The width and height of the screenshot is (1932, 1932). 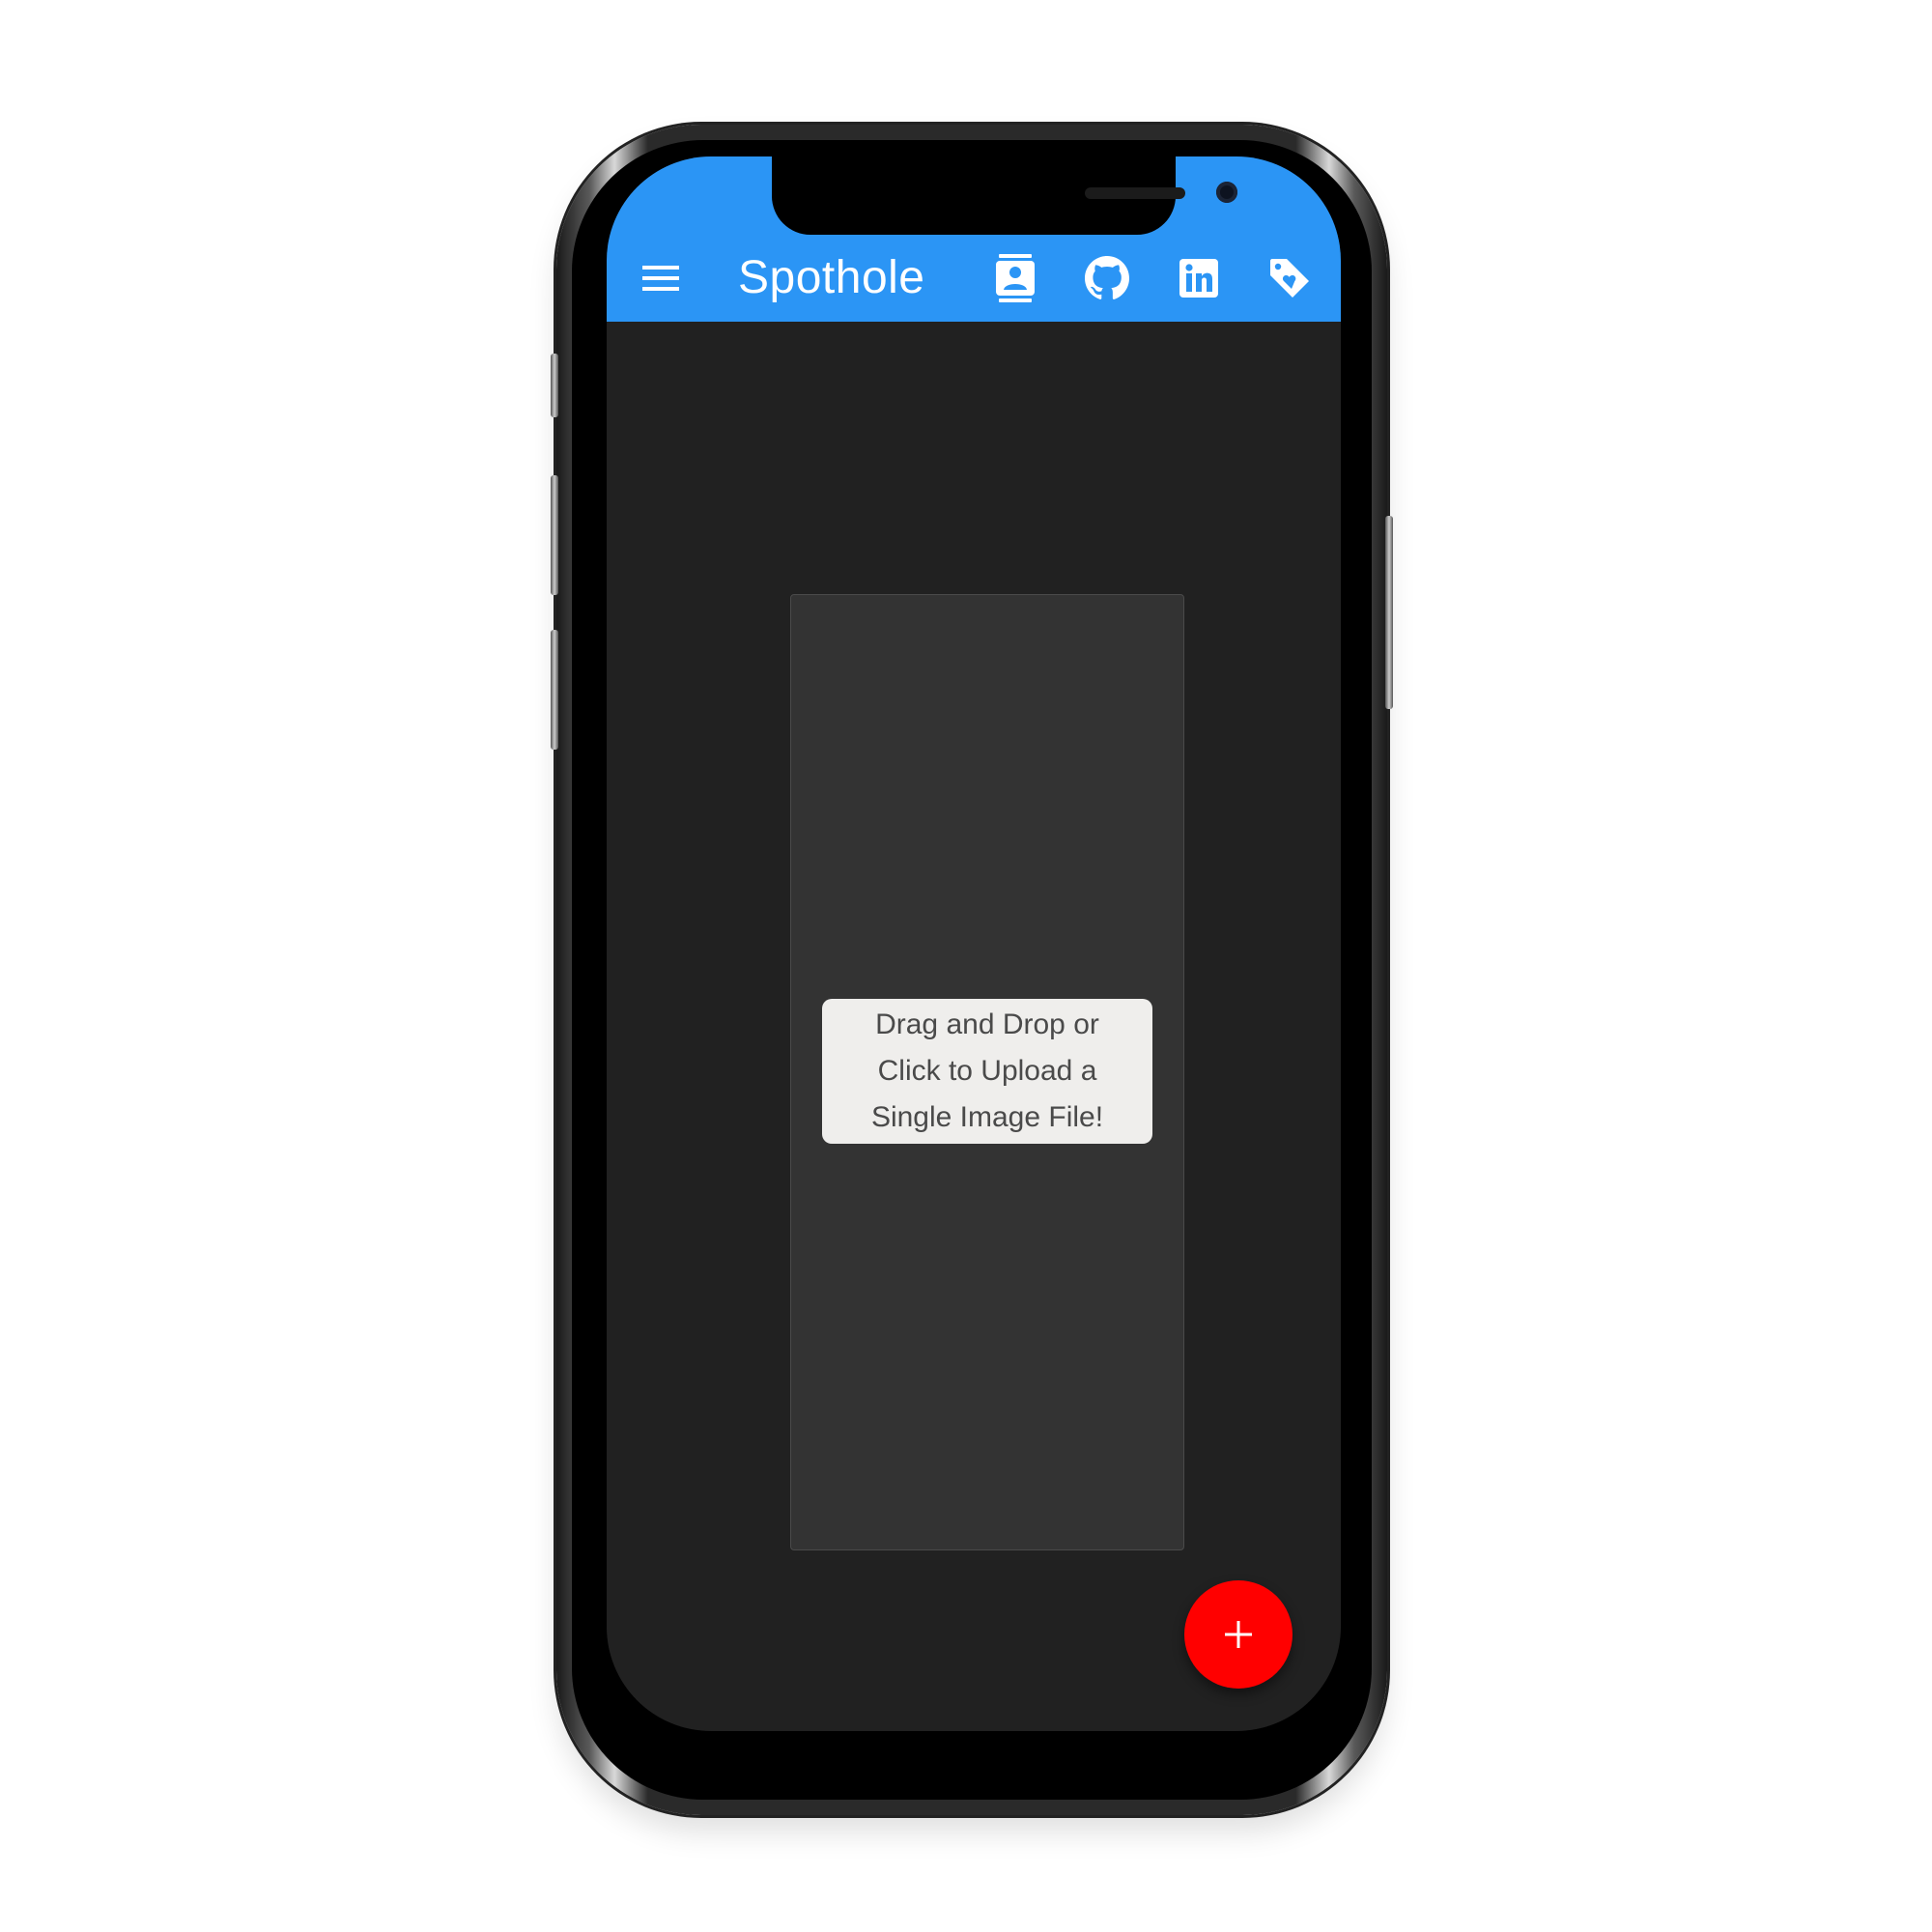 I want to click on github-button, so click(x=1107, y=278).